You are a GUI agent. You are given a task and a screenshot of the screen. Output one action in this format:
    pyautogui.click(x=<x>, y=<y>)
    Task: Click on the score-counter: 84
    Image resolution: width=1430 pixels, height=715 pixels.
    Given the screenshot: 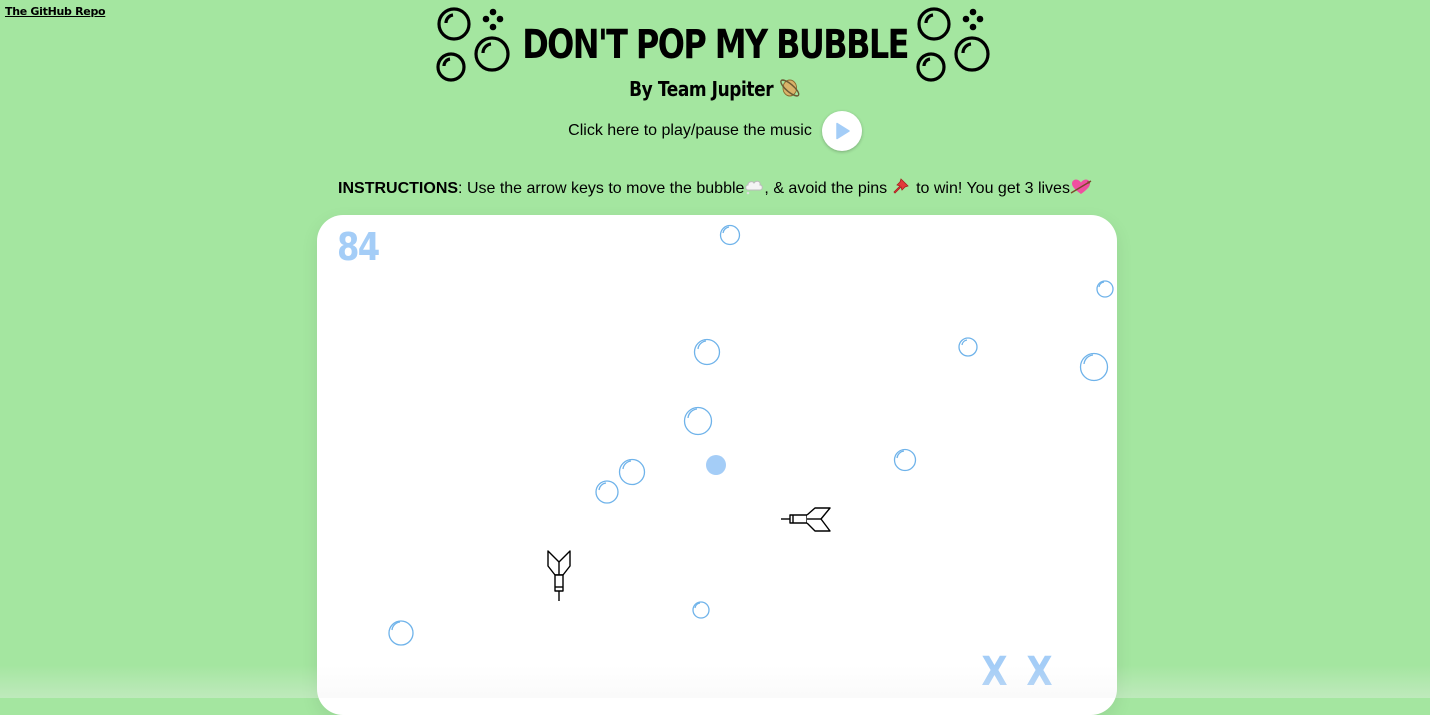 What is the action you would take?
    pyautogui.click(x=358, y=247)
    